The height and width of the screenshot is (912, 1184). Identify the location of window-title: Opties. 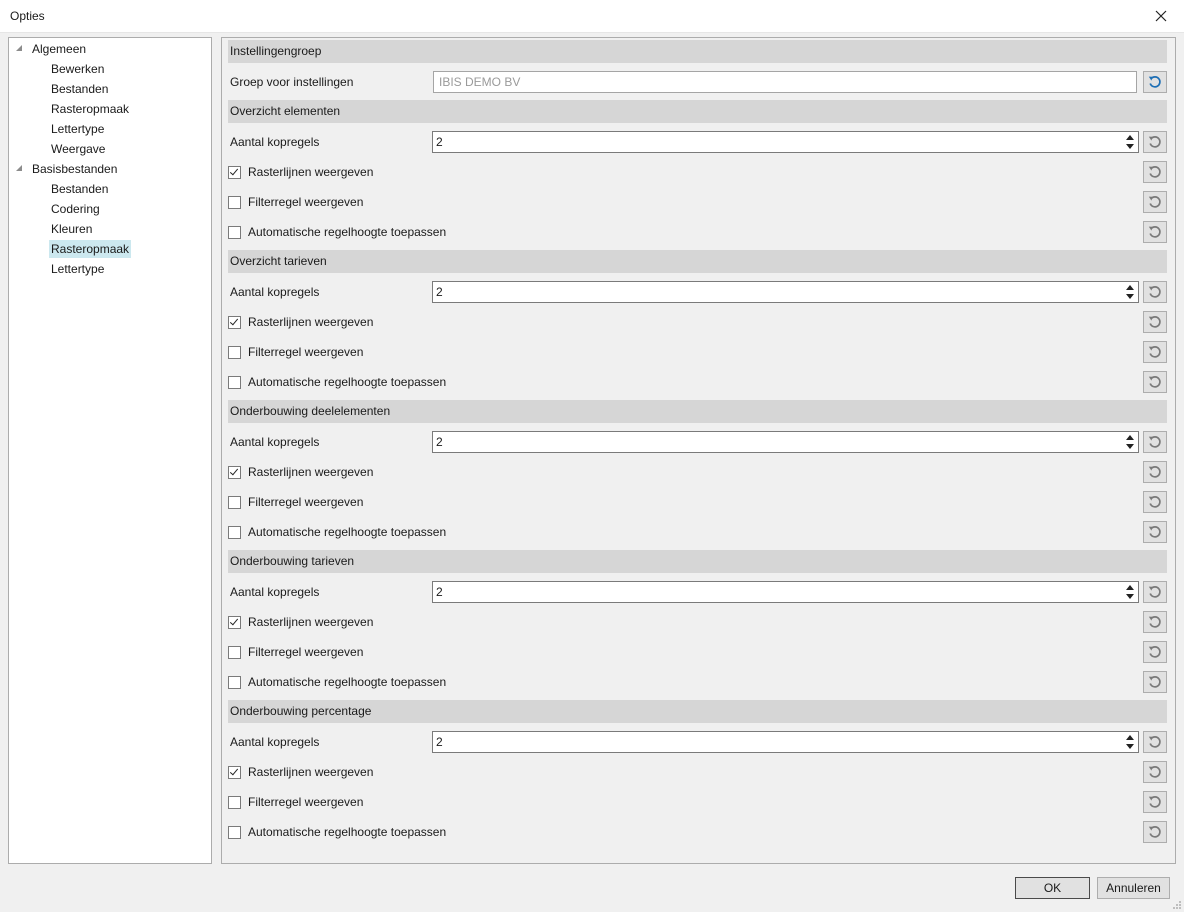
(27, 16).